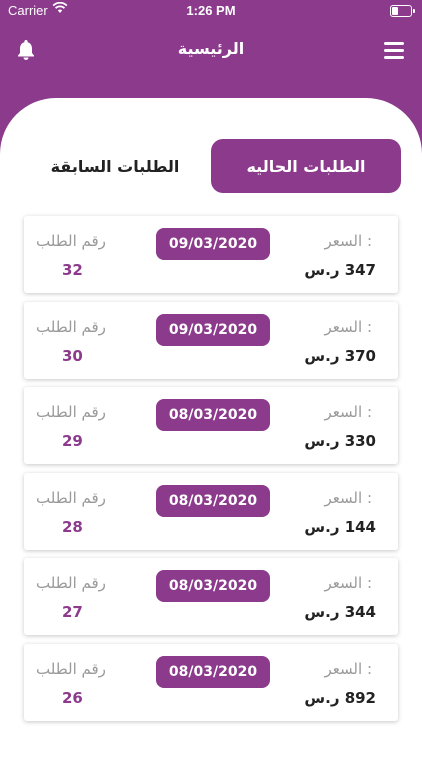  I want to click on order-card: السعر : 344 ر.س 08/03/2020 رقم الطلب 27, so click(211, 596).